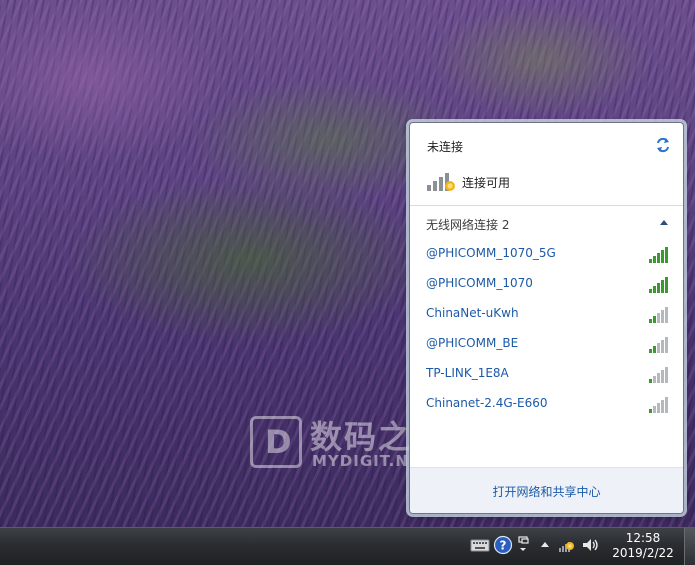  I want to click on wifi-network-item: @PHICOMM_BE, so click(546, 344).